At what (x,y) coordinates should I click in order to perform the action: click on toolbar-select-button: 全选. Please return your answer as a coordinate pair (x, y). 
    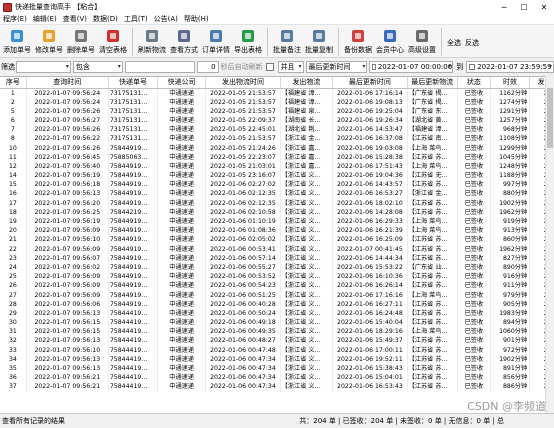
    Looking at the image, I should click on (454, 41).